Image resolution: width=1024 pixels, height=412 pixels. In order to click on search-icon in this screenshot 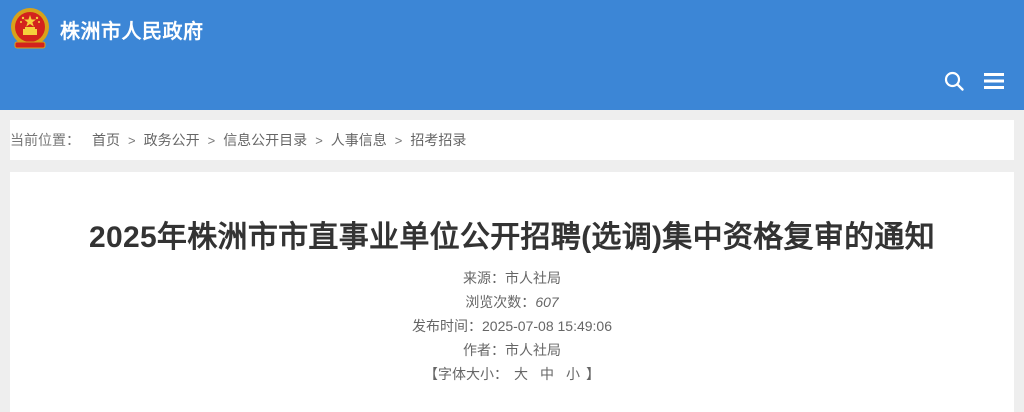, I will do `click(954, 81)`.